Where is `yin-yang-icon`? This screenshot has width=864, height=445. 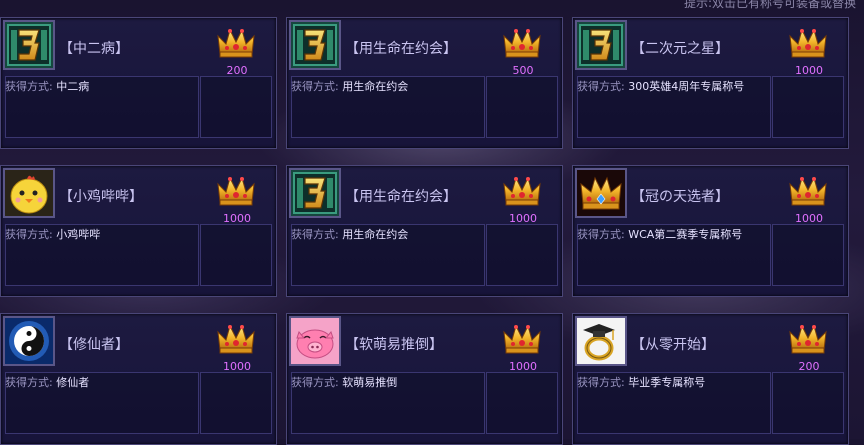
yin-yang-icon is located at coordinates (29, 341).